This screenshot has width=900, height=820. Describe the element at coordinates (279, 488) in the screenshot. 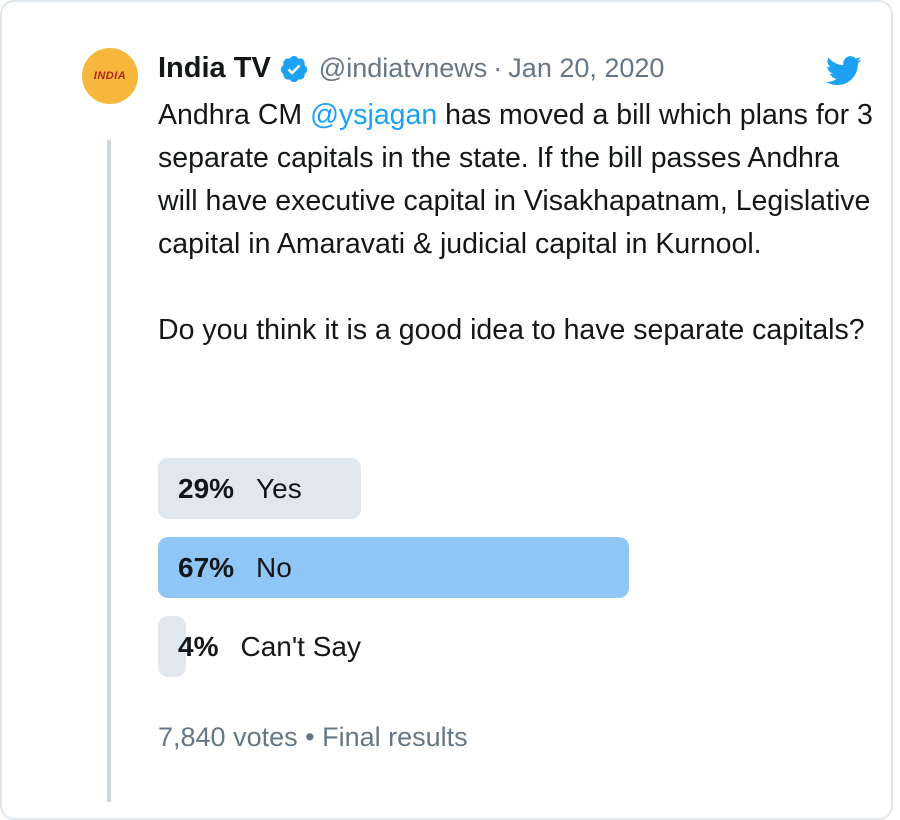

I see `poll-choice: Yes` at that location.